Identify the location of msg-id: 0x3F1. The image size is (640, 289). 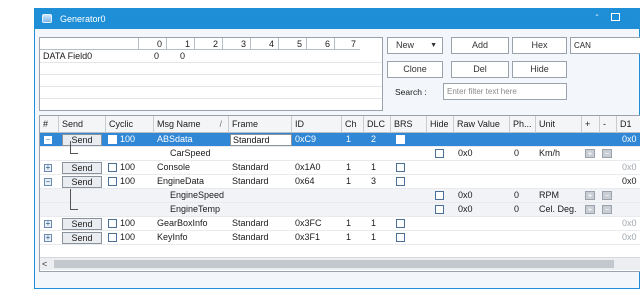
(307, 237).